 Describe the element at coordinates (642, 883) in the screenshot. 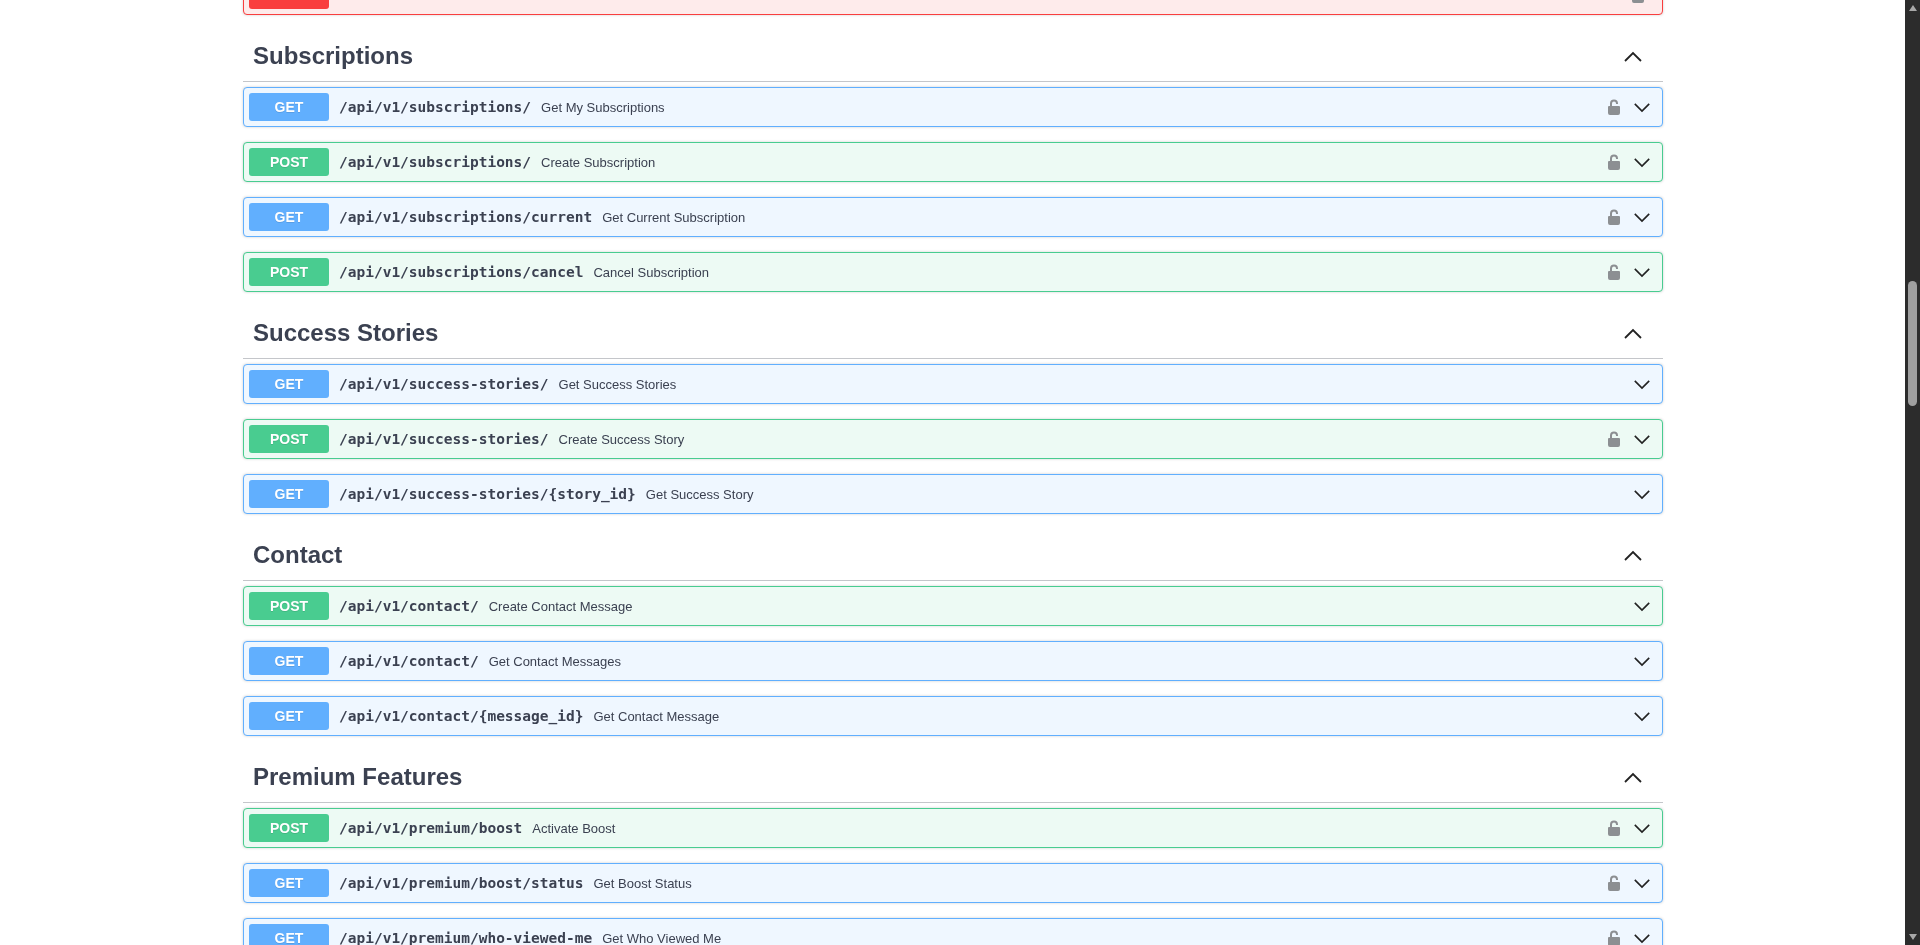

I see `endpoint-summary: Get Boost Status` at that location.